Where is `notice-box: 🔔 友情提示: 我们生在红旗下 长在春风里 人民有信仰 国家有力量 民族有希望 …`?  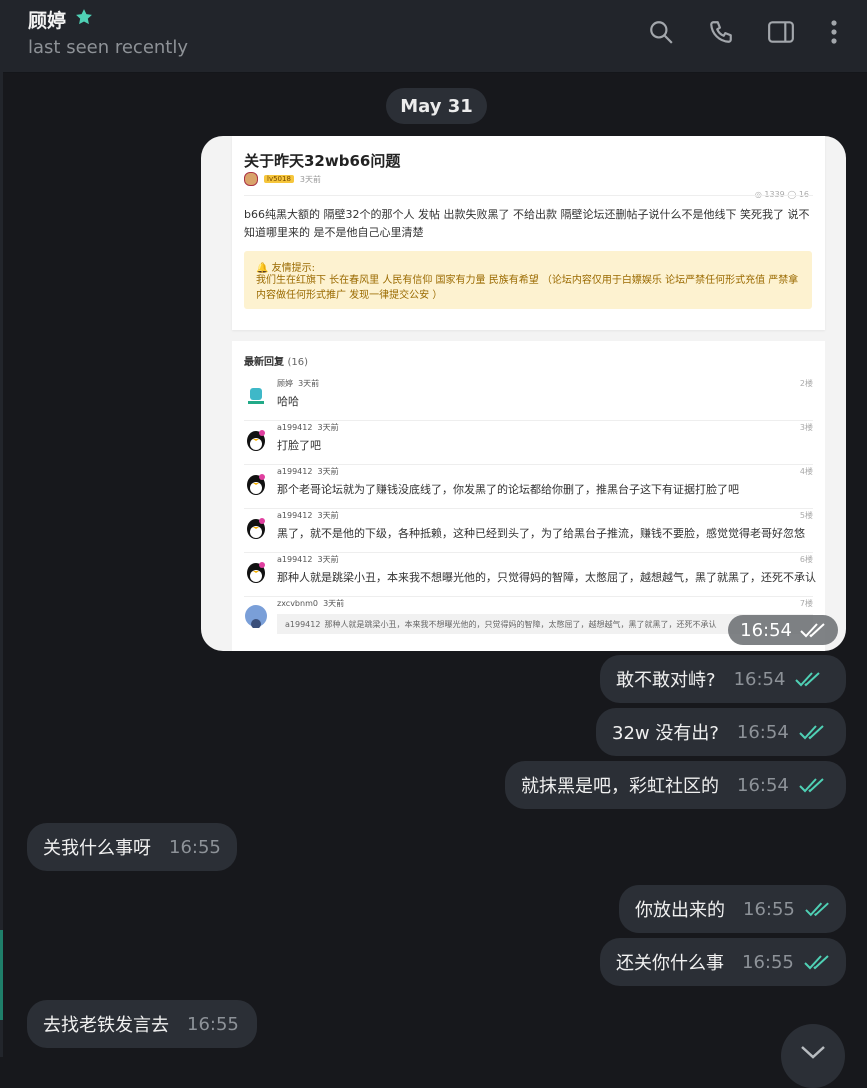
notice-box: 🔔 友情提示: 我们生在红旗下 长在春风里 人民有信仰 国家有力量 民族有希望 … is located at coordinates (528, 280).